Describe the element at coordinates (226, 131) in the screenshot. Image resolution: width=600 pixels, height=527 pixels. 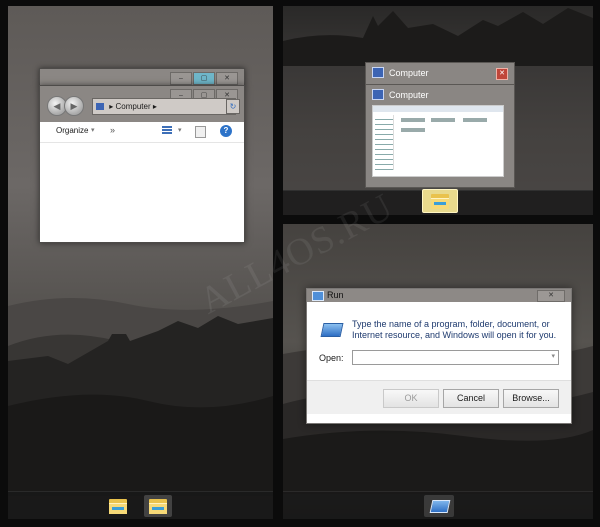
I see `help-icon: ?` at that location.